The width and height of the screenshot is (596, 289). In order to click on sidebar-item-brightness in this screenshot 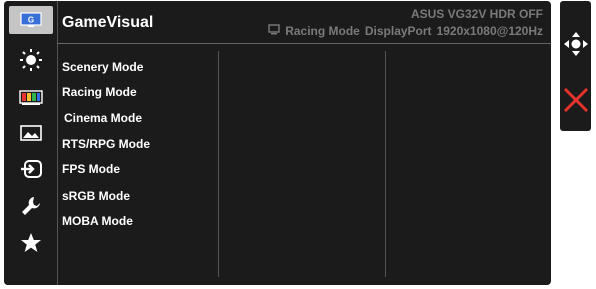, I will do `click(31, 60)`.